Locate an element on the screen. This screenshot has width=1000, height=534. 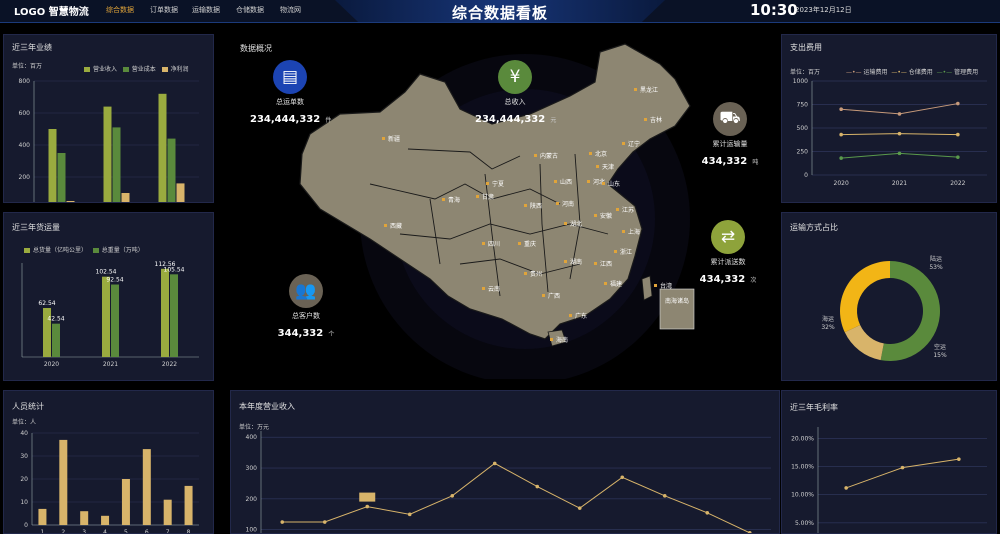
x-tick-label: 3 is located at coordinates (84, 531).